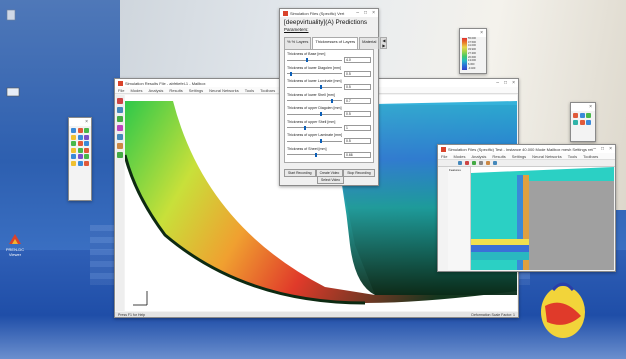 This screenshot has height=359, width=626. I want to click on legend-titlebar: ×, so click(473, 33).